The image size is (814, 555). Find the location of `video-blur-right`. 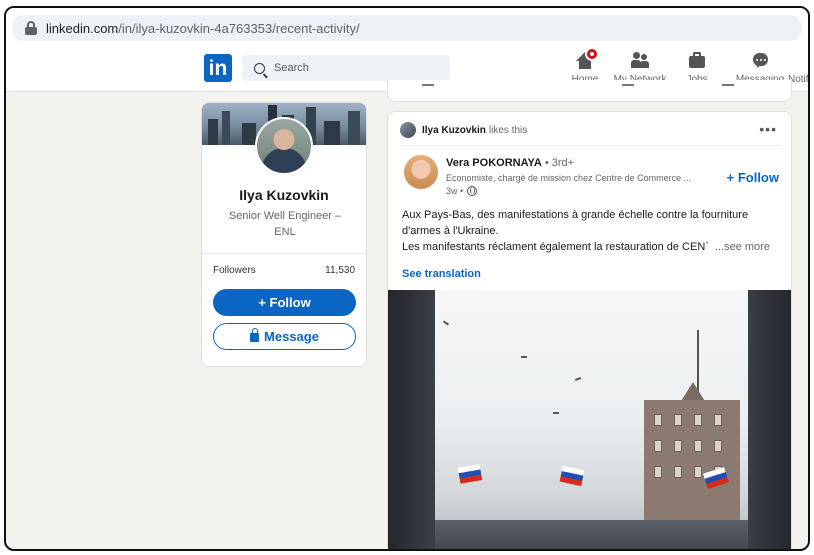

video-blur-right is located at coordinates (769, 419).